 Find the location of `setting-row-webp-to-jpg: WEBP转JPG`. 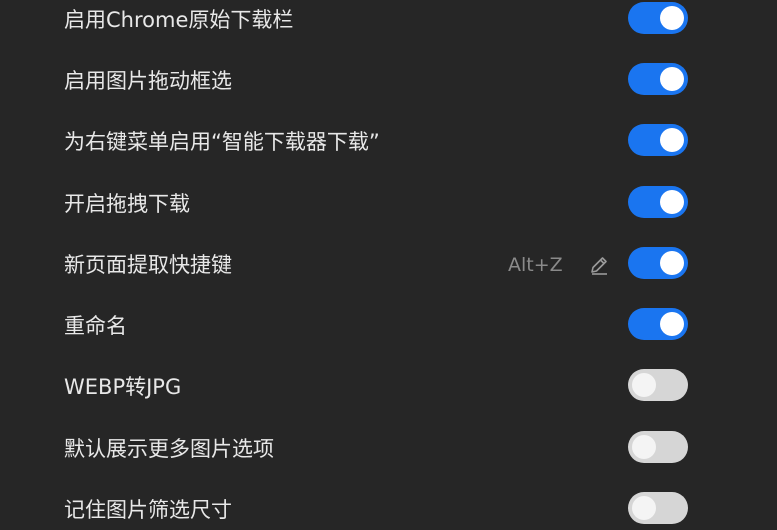

setting-row-webp-to-jpg: WEBP转JPG is located at coordinates (388, 387).